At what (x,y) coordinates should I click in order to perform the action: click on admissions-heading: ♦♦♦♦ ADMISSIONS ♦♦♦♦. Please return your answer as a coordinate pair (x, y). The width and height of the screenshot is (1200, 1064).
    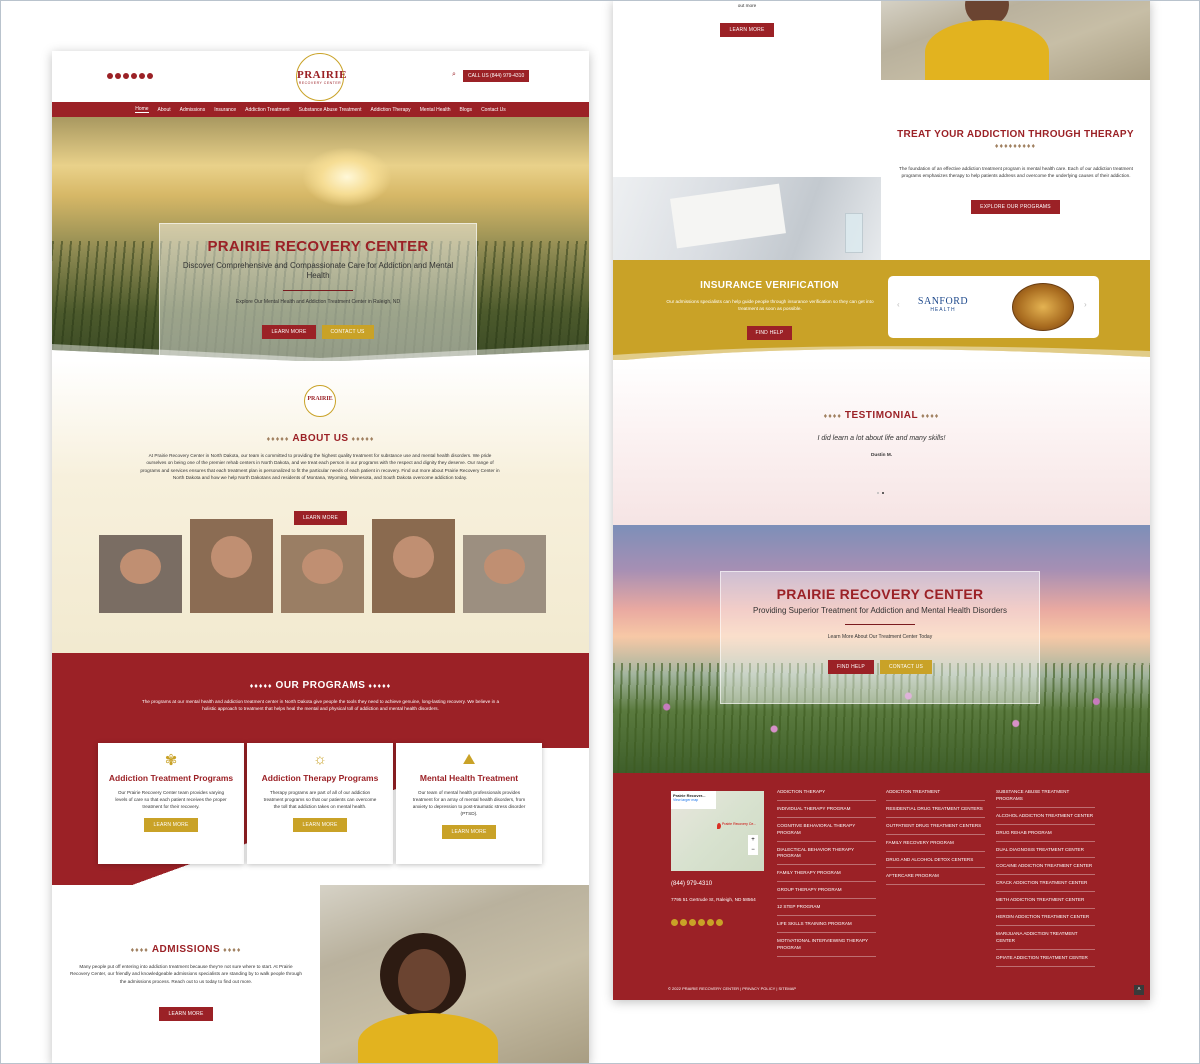
    Looking at the image, I should click on (186, 949).